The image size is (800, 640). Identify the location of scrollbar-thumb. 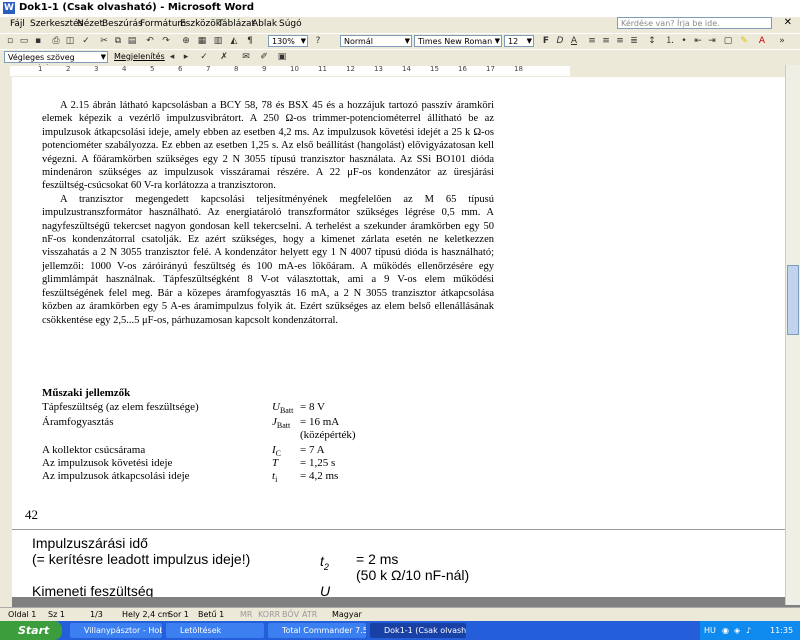
(793, 300).